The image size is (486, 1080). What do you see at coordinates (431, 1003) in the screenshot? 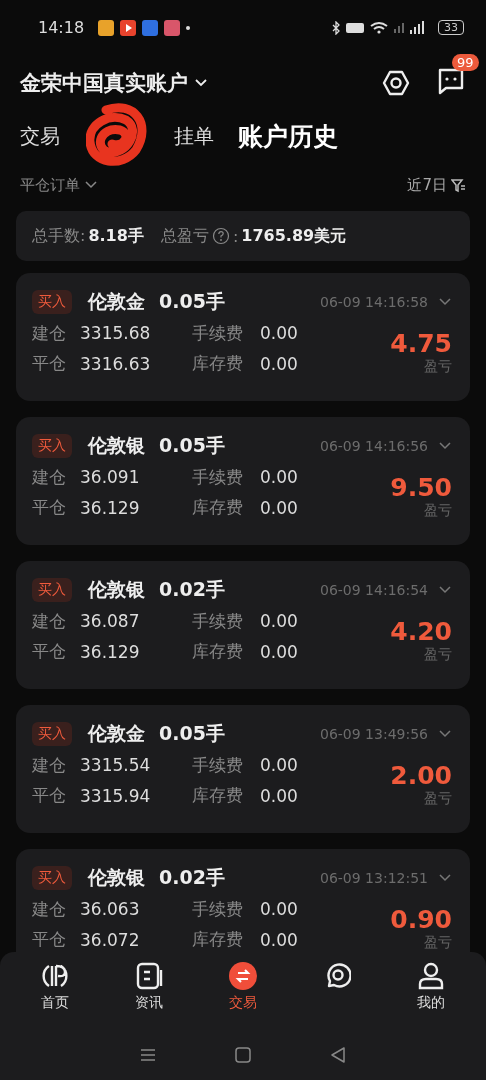
I see `nav-label: 我的` at bounding box center [431, 1003].